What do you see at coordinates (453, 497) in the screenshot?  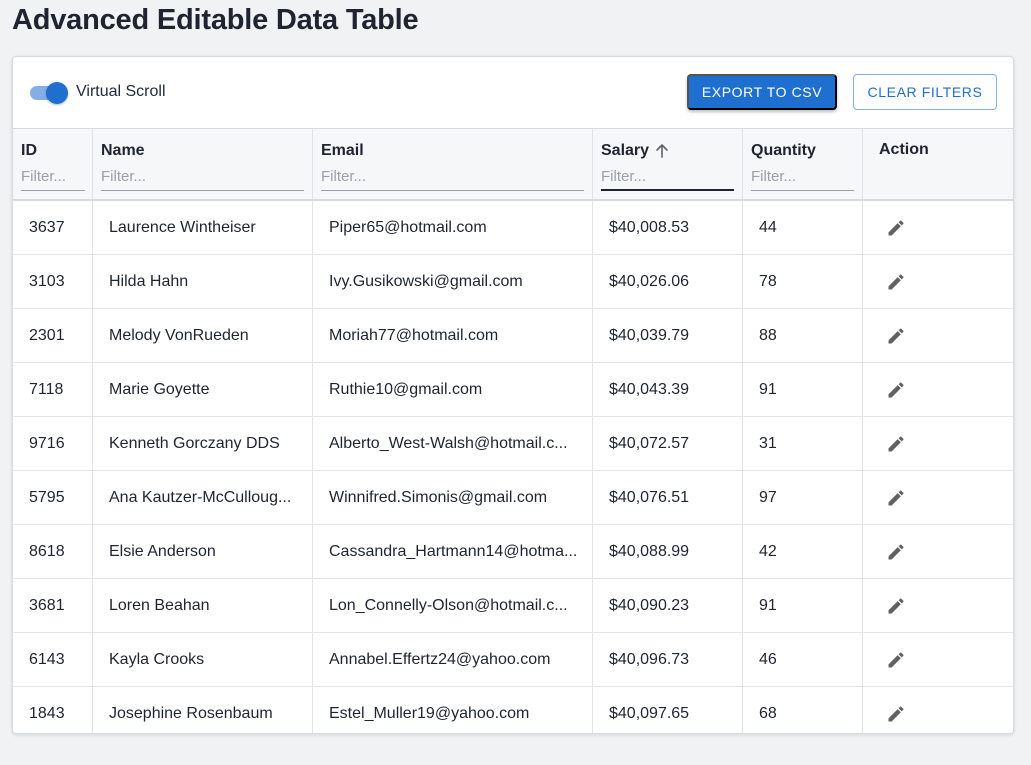 I see `cell-email: Winnifred.Simonis@gmail.com` at bounding box center [453, 497].